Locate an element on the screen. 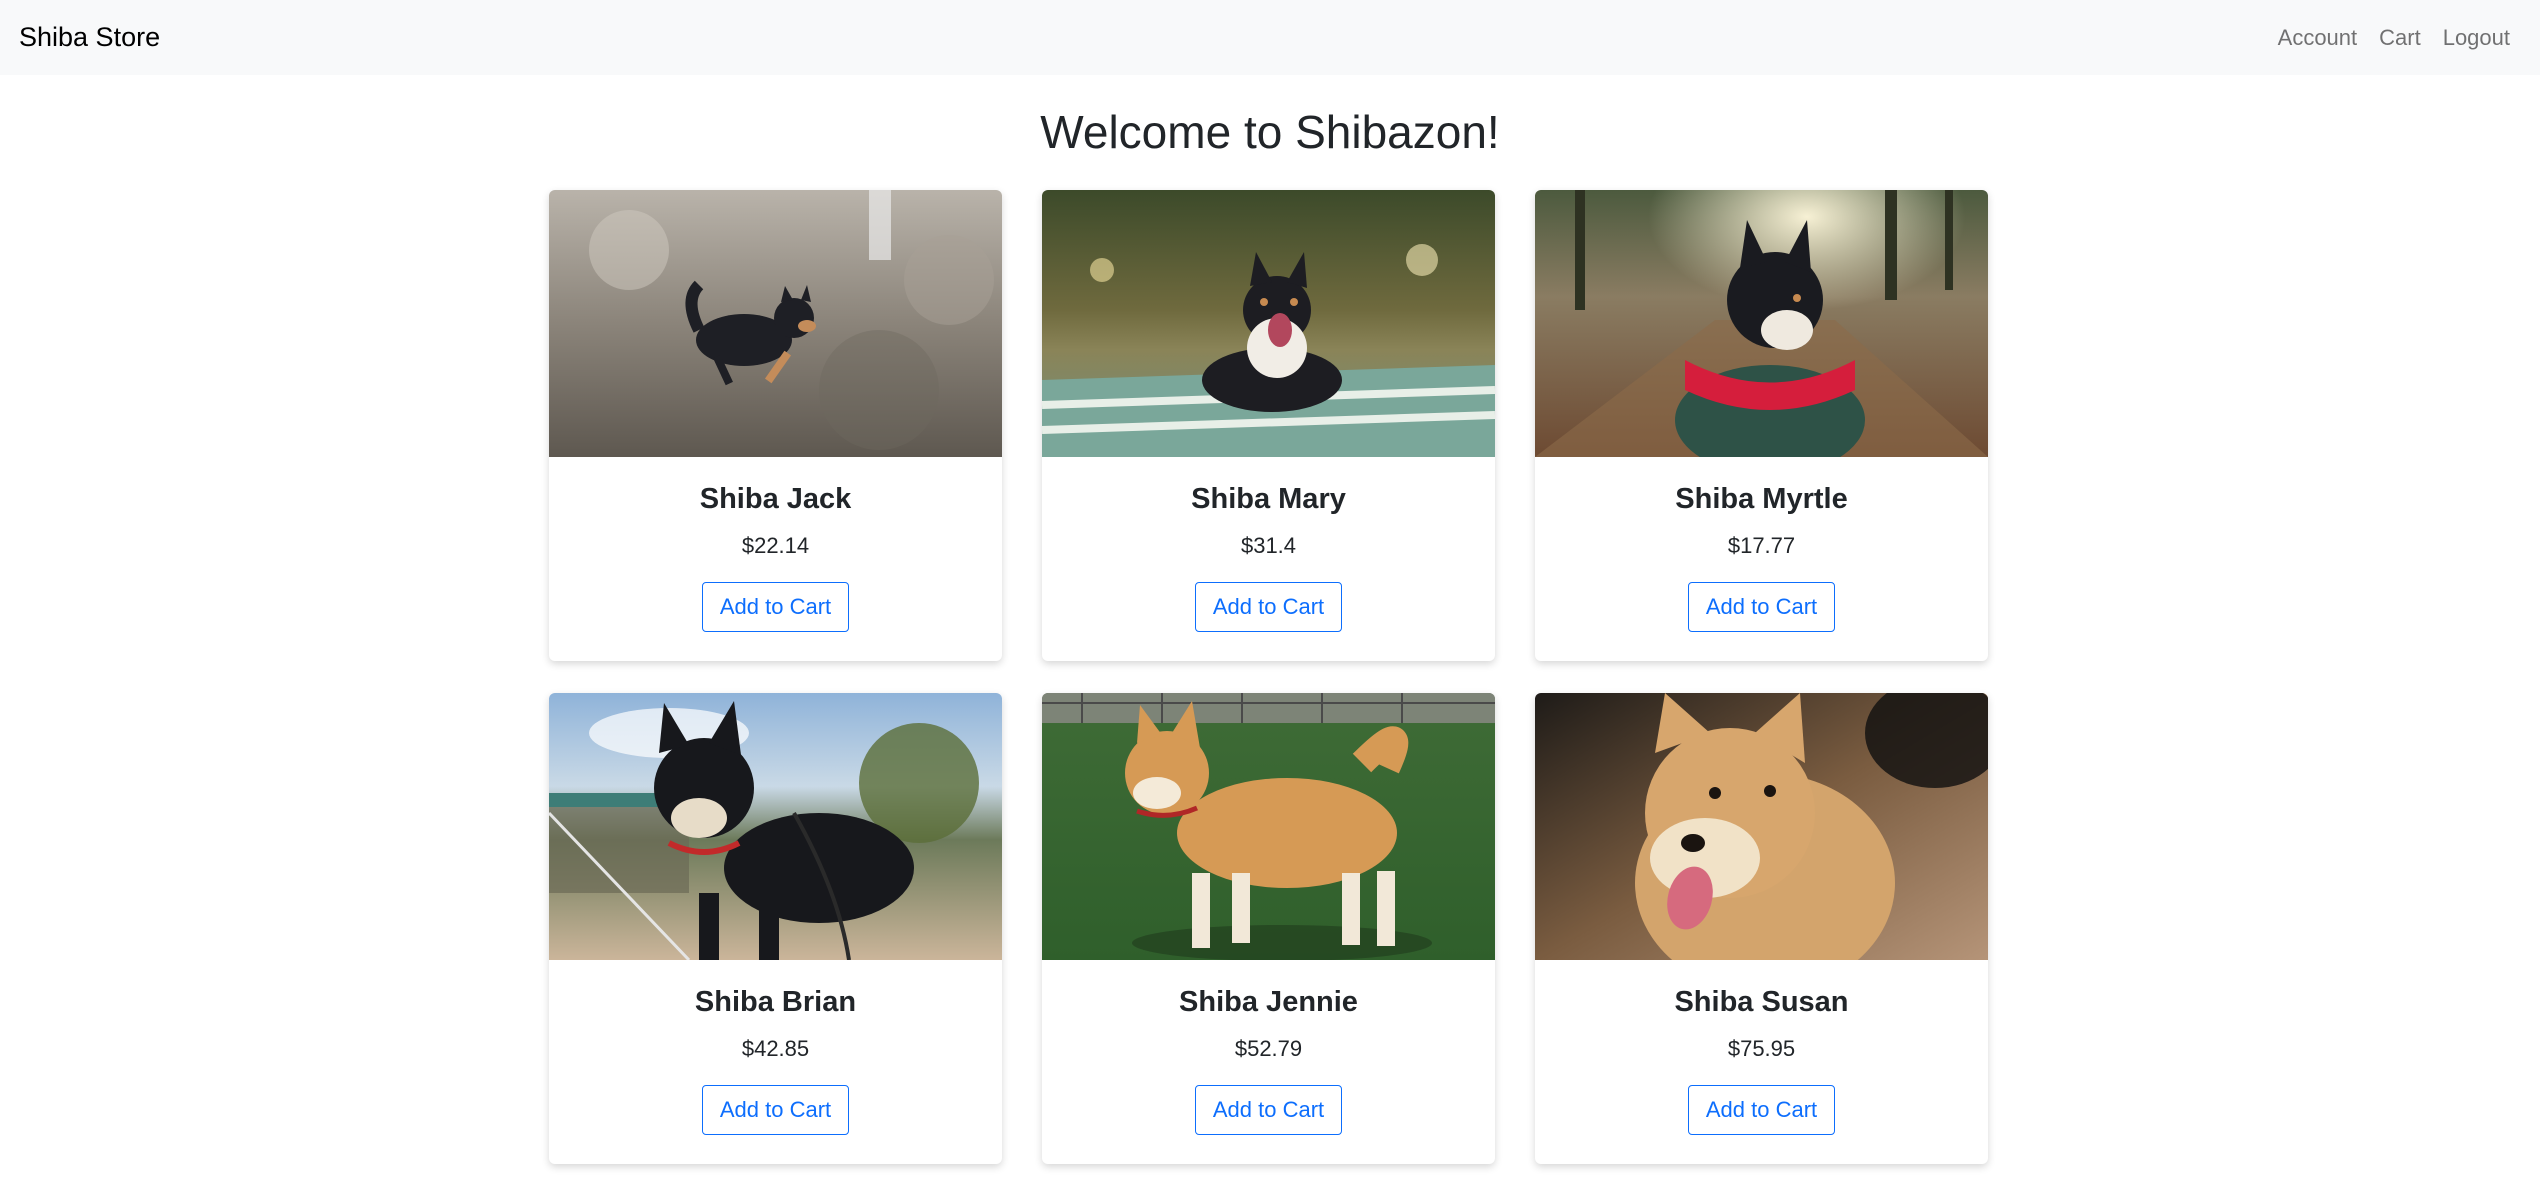 The width and height of the screenshot is (2540, 1181). product-image-shiba-jack is located at coordinates (775, 323).